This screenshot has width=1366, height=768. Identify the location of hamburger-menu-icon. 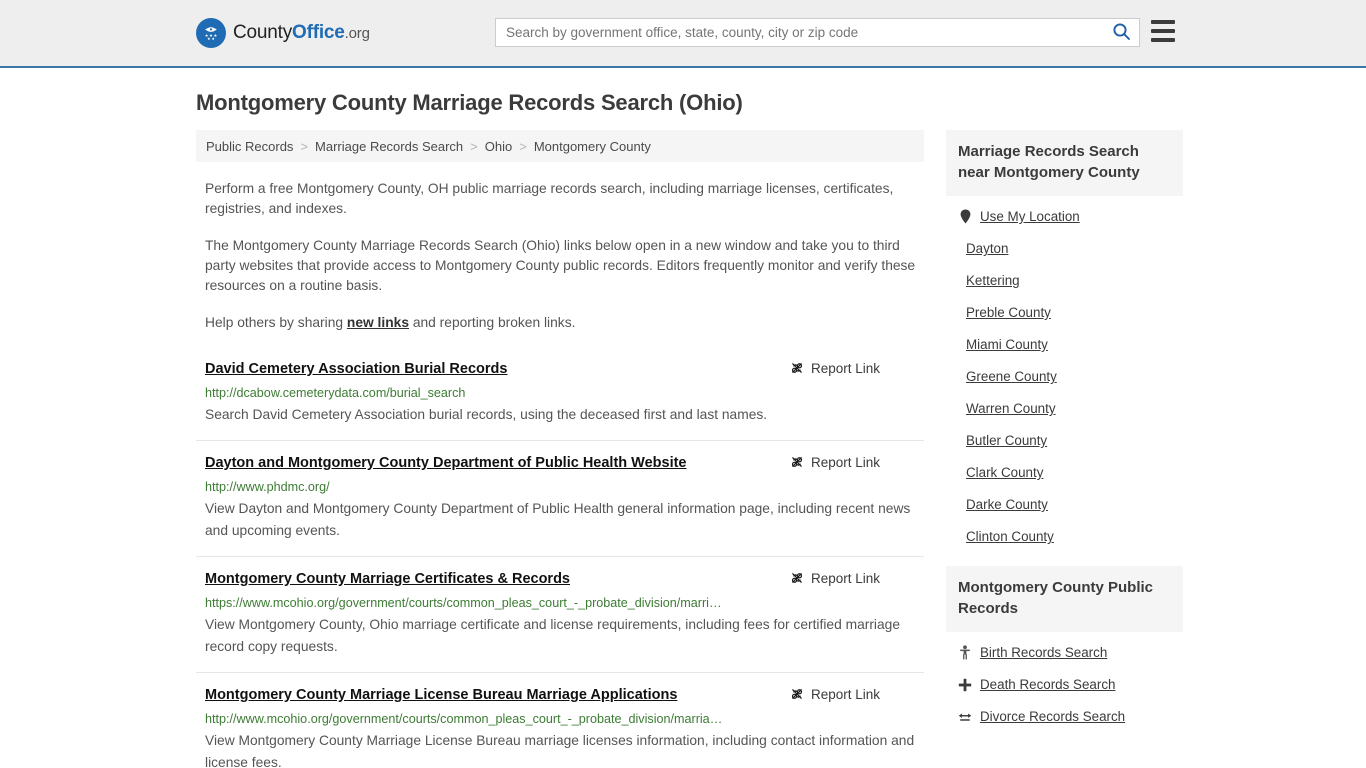
(1163, 31).